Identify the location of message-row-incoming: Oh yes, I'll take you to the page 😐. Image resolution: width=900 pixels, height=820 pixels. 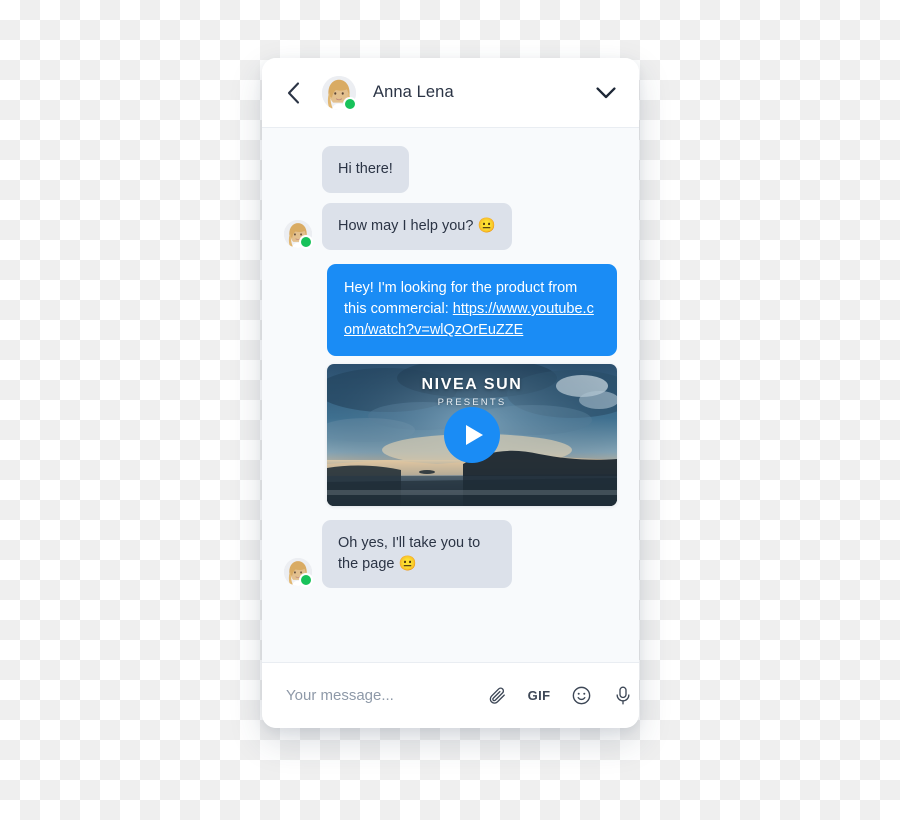
(450, 554).